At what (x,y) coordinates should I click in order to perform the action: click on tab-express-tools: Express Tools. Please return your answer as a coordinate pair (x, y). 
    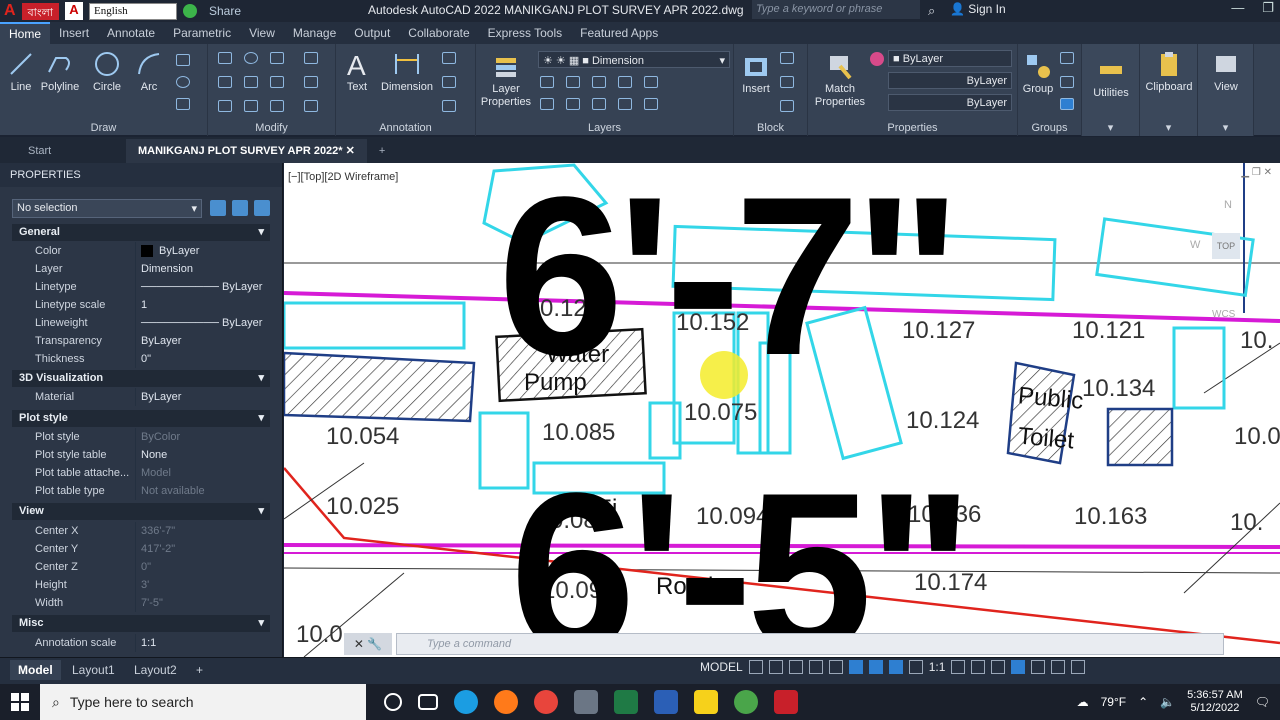
    Looking at the image, I should click on (525, 33).